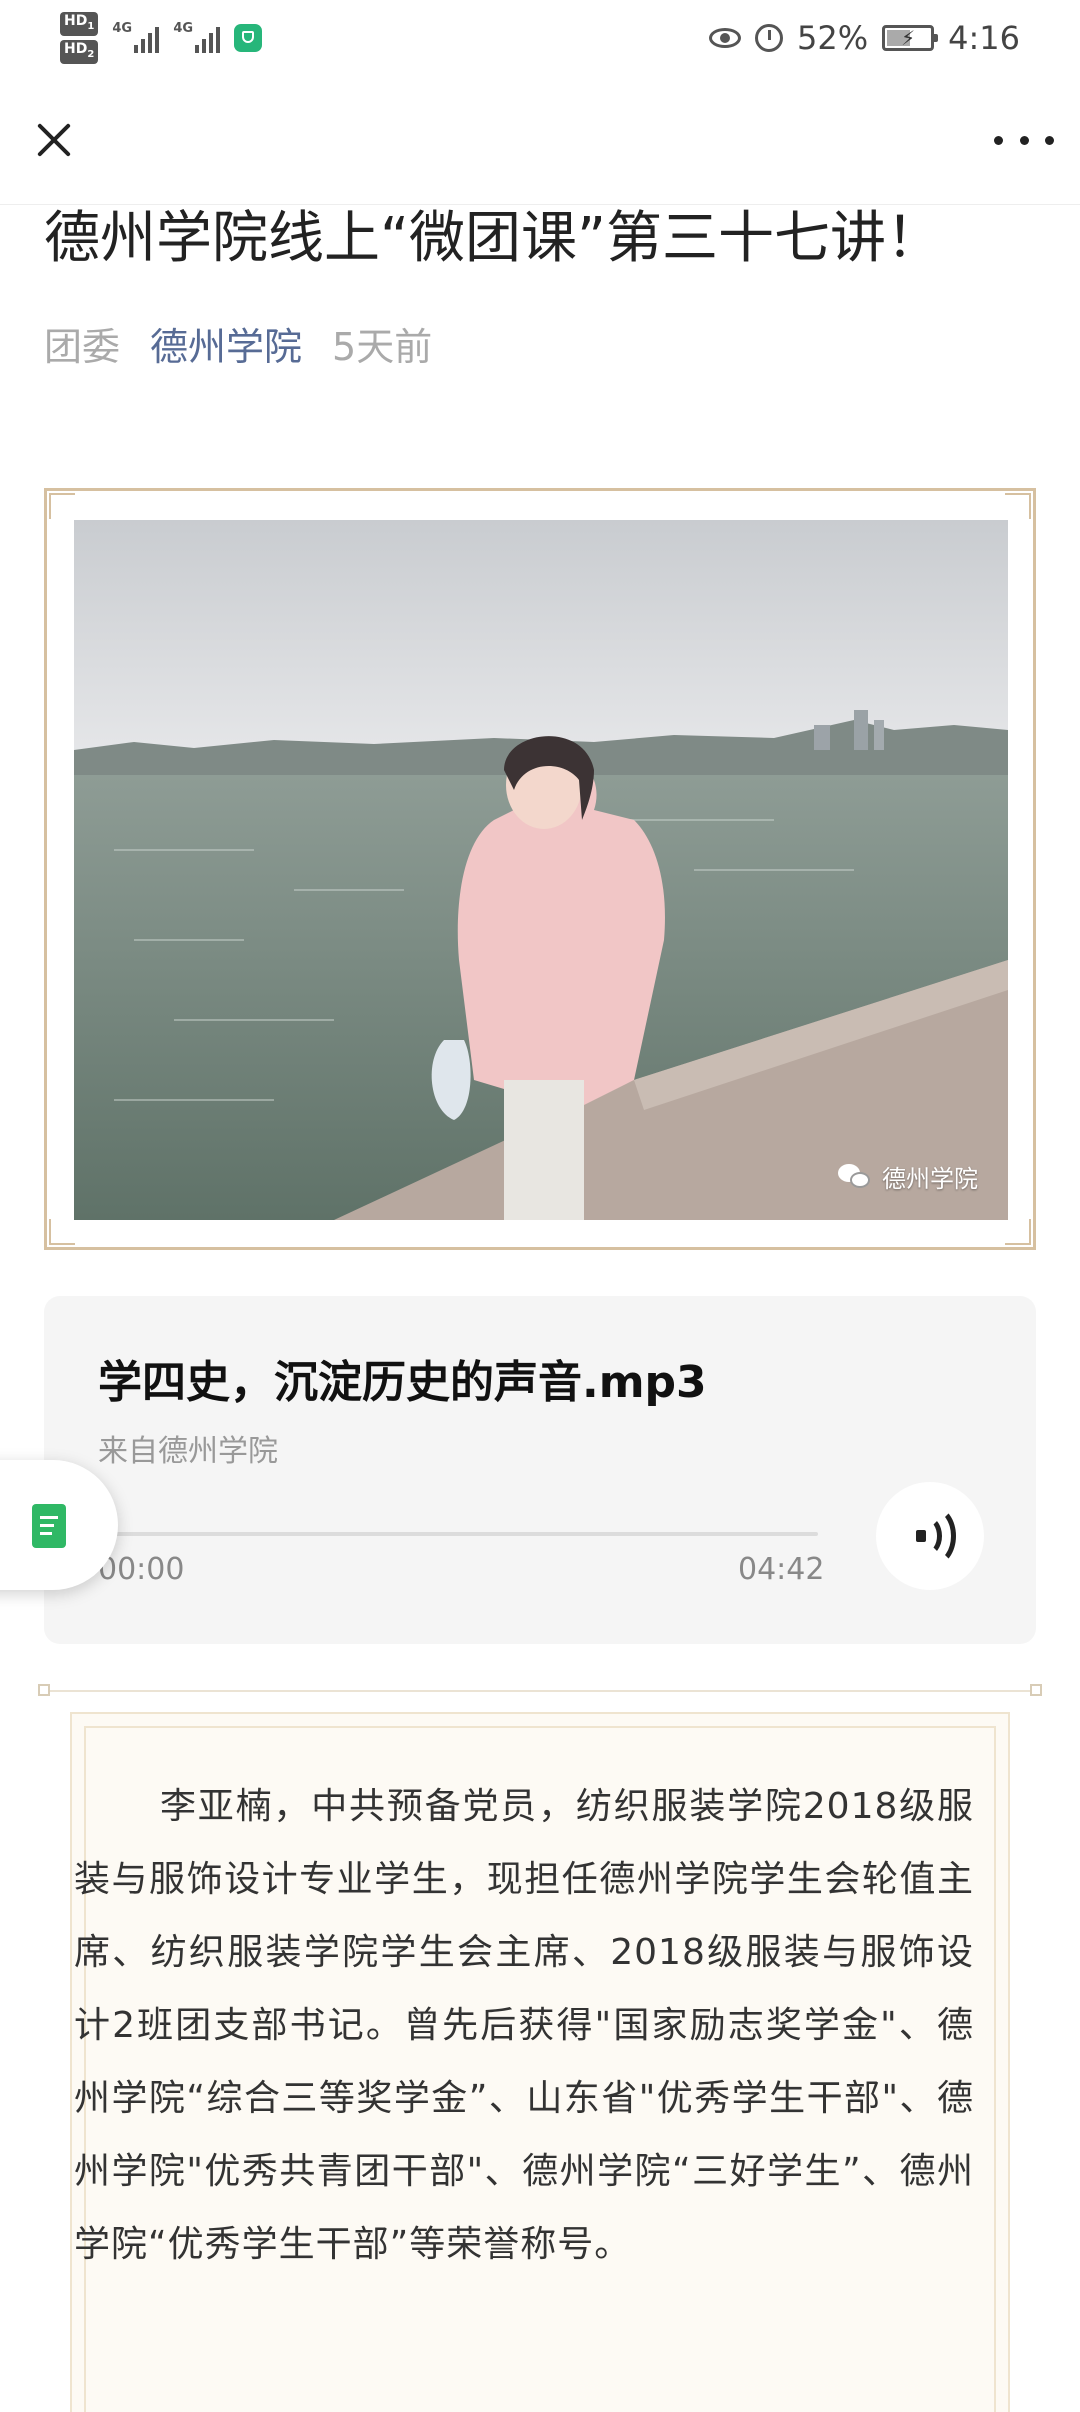 The height and width of the screenshot is (2412, 1080). I want to click on article-author: 团委, so click(82, 347).